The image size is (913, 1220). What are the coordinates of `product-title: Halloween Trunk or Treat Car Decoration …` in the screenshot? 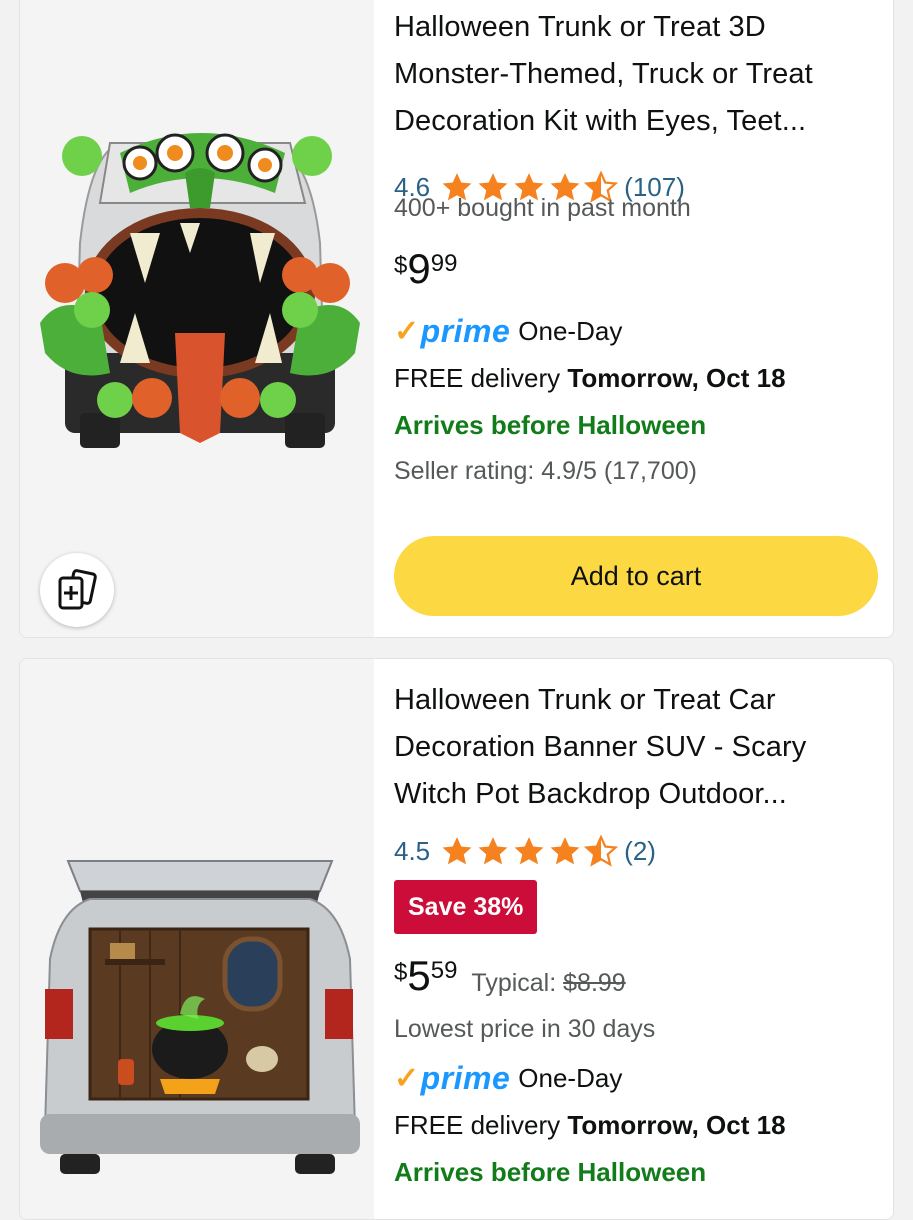 It's located at (635, 747).